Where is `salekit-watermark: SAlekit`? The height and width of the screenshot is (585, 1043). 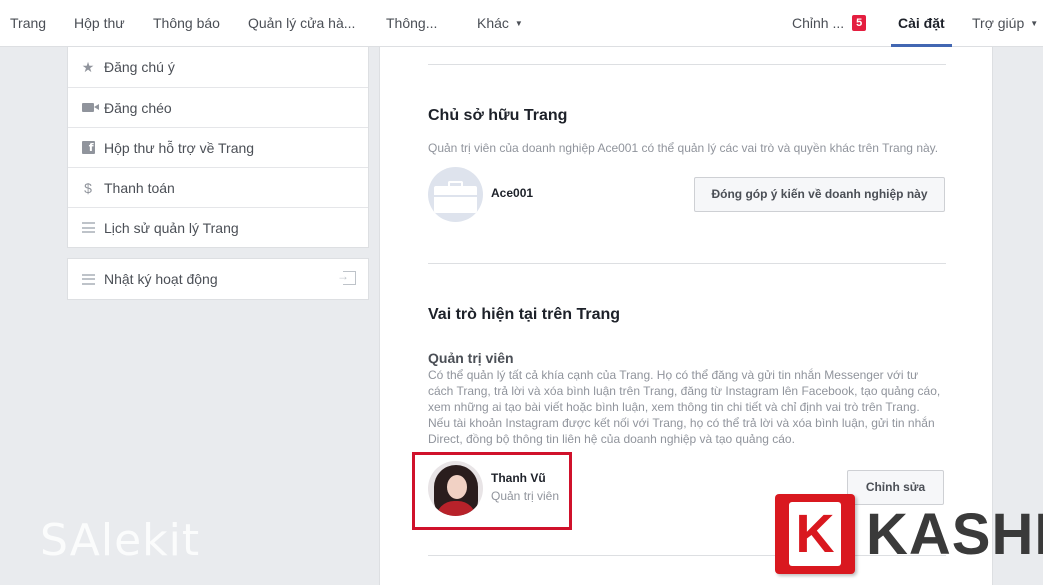
salekit-watermark: SAlekit is located at coordinates (120, 540).